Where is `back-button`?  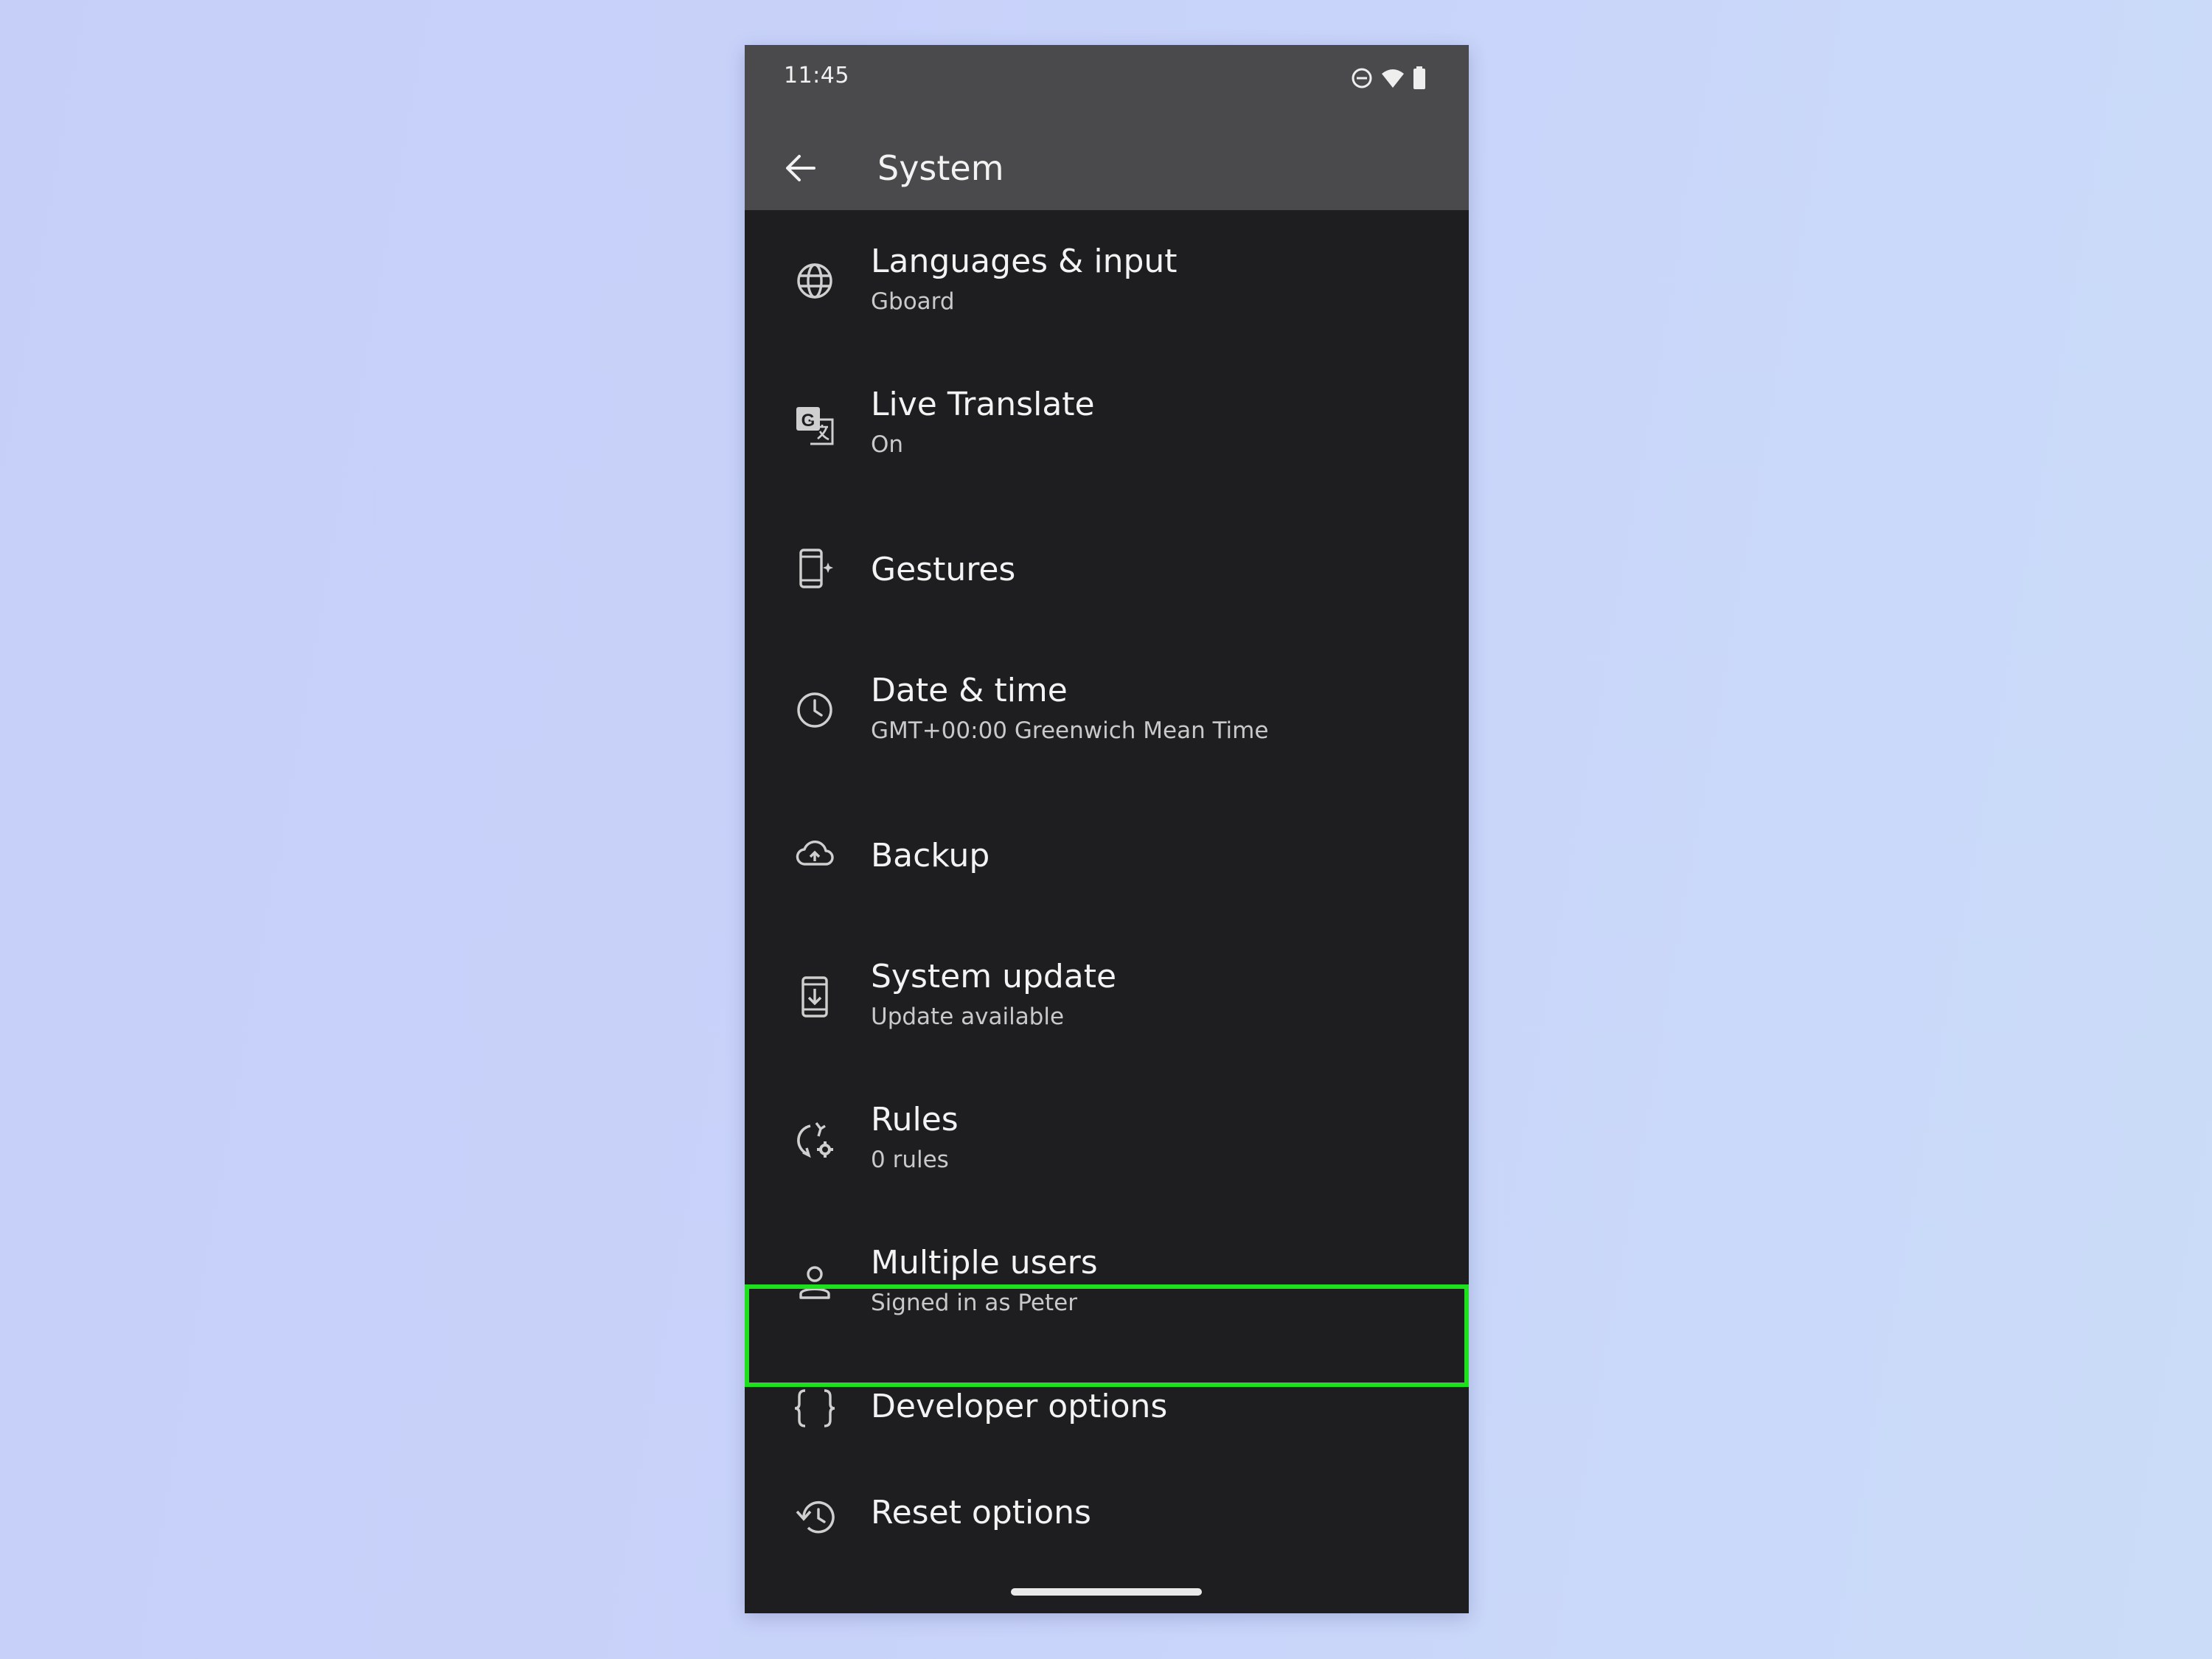 back-button is located at coordinates (800, 168).